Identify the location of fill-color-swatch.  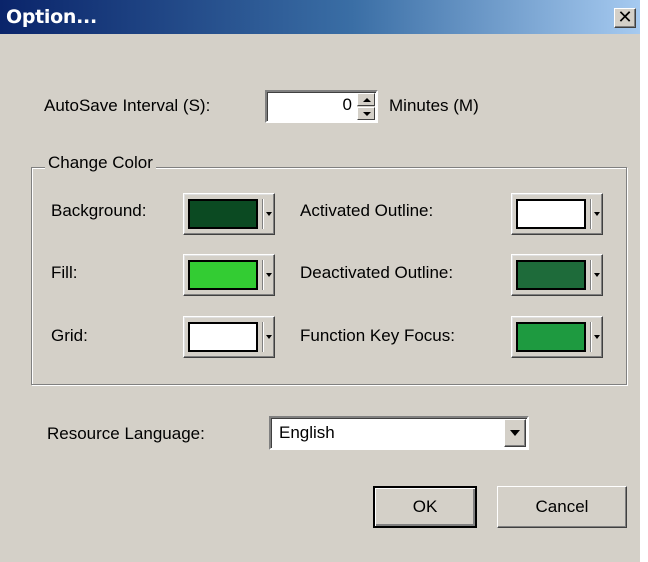
(223, 275).